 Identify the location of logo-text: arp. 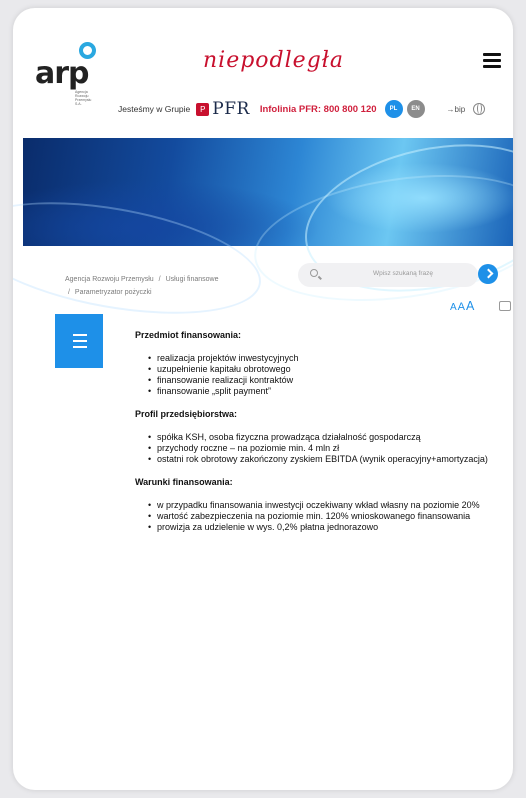
(62, 73).